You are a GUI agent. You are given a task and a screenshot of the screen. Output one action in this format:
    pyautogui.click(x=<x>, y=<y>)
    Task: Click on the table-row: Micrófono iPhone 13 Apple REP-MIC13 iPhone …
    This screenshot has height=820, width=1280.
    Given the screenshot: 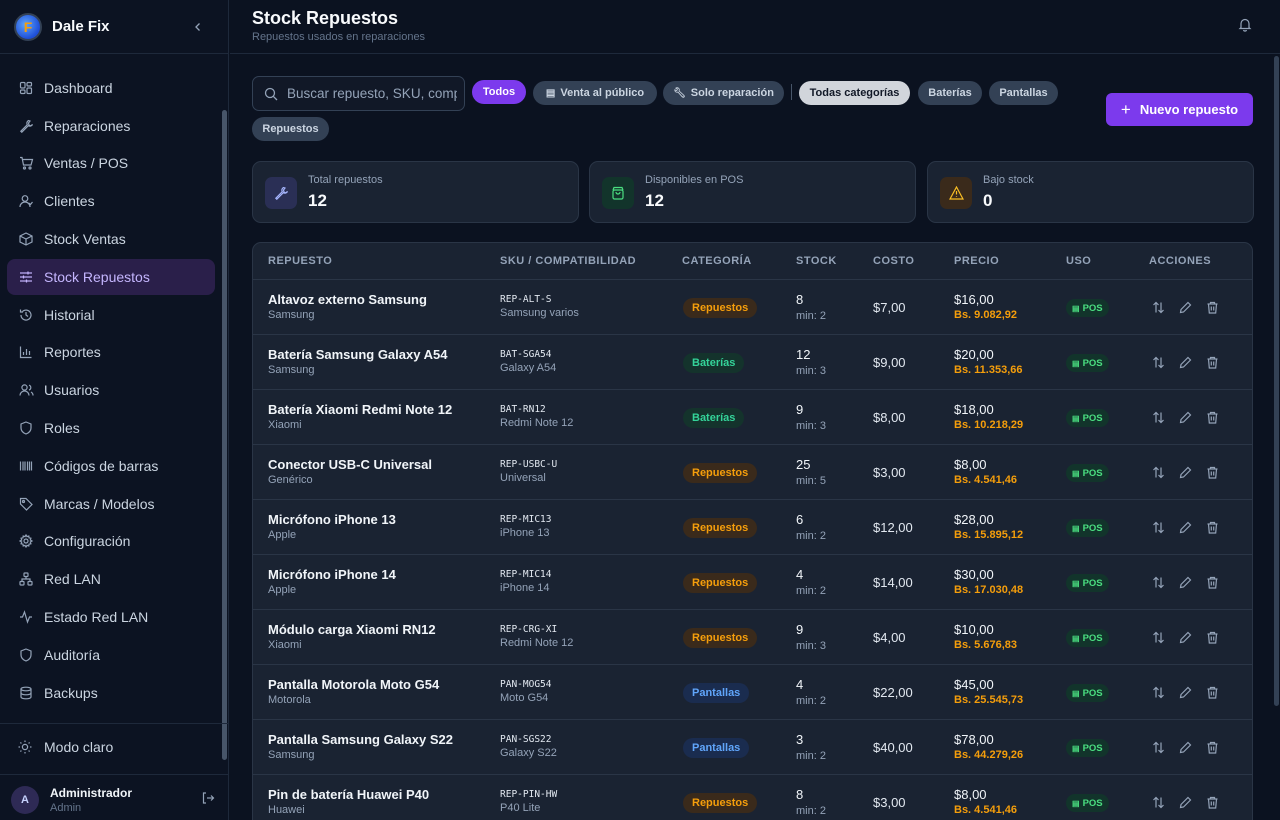 What is the action you would take?
    pyautogui.click(x=752, y=527)
    